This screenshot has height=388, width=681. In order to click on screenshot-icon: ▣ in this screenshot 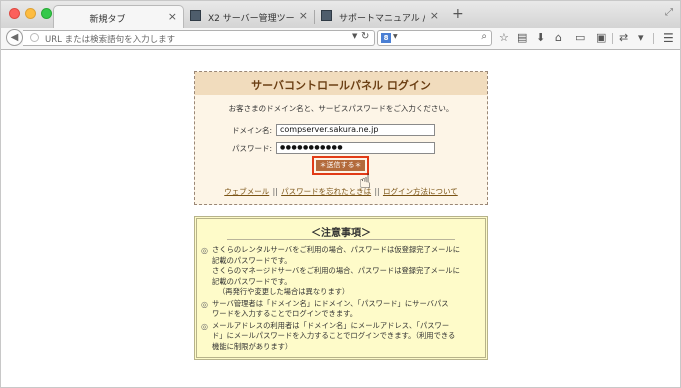, I will do `click(601, 38)`.